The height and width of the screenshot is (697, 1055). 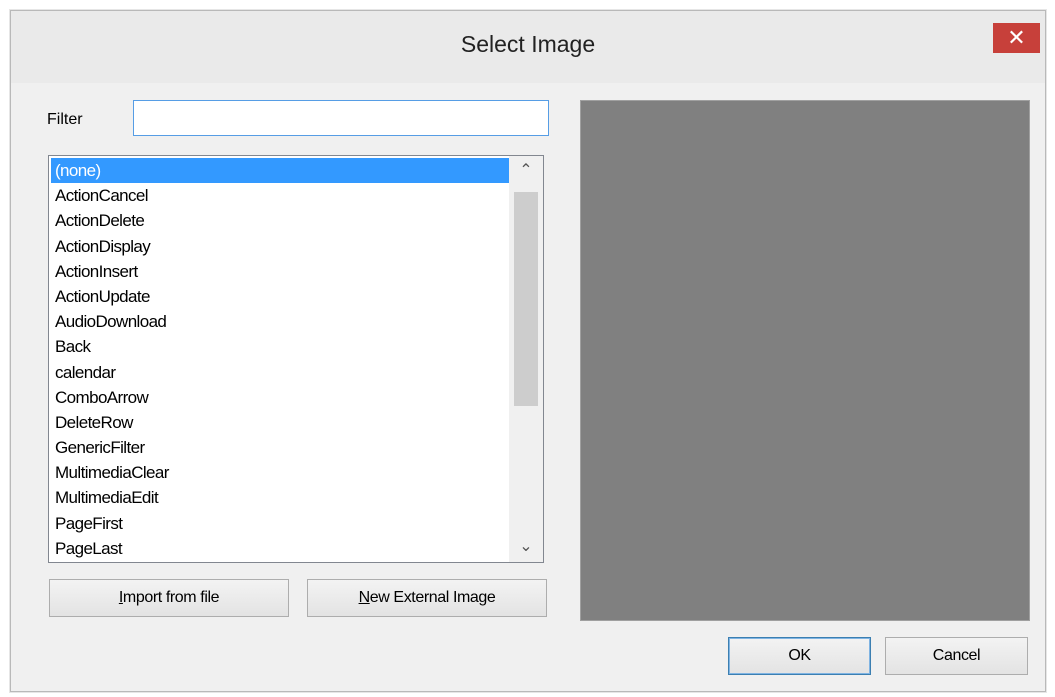 What do you see at coordinates (799, 656) in the screenshot?
I see `ok-button: OK` at bounding box center [799, 656].